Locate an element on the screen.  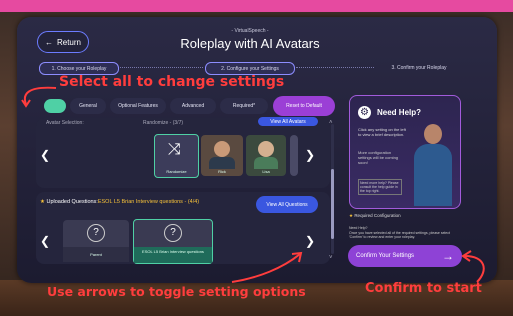
shuffle-icon: ⤨ is located at coordinates (174, 149).